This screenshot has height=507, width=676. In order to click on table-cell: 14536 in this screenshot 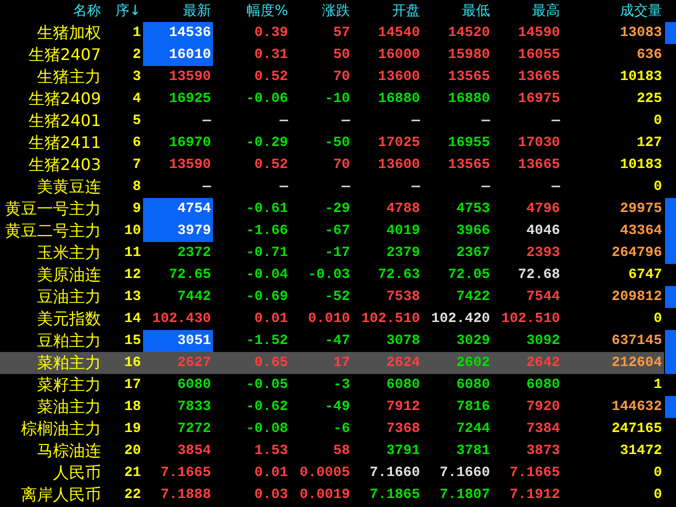, I will do `click(189, 33)`.